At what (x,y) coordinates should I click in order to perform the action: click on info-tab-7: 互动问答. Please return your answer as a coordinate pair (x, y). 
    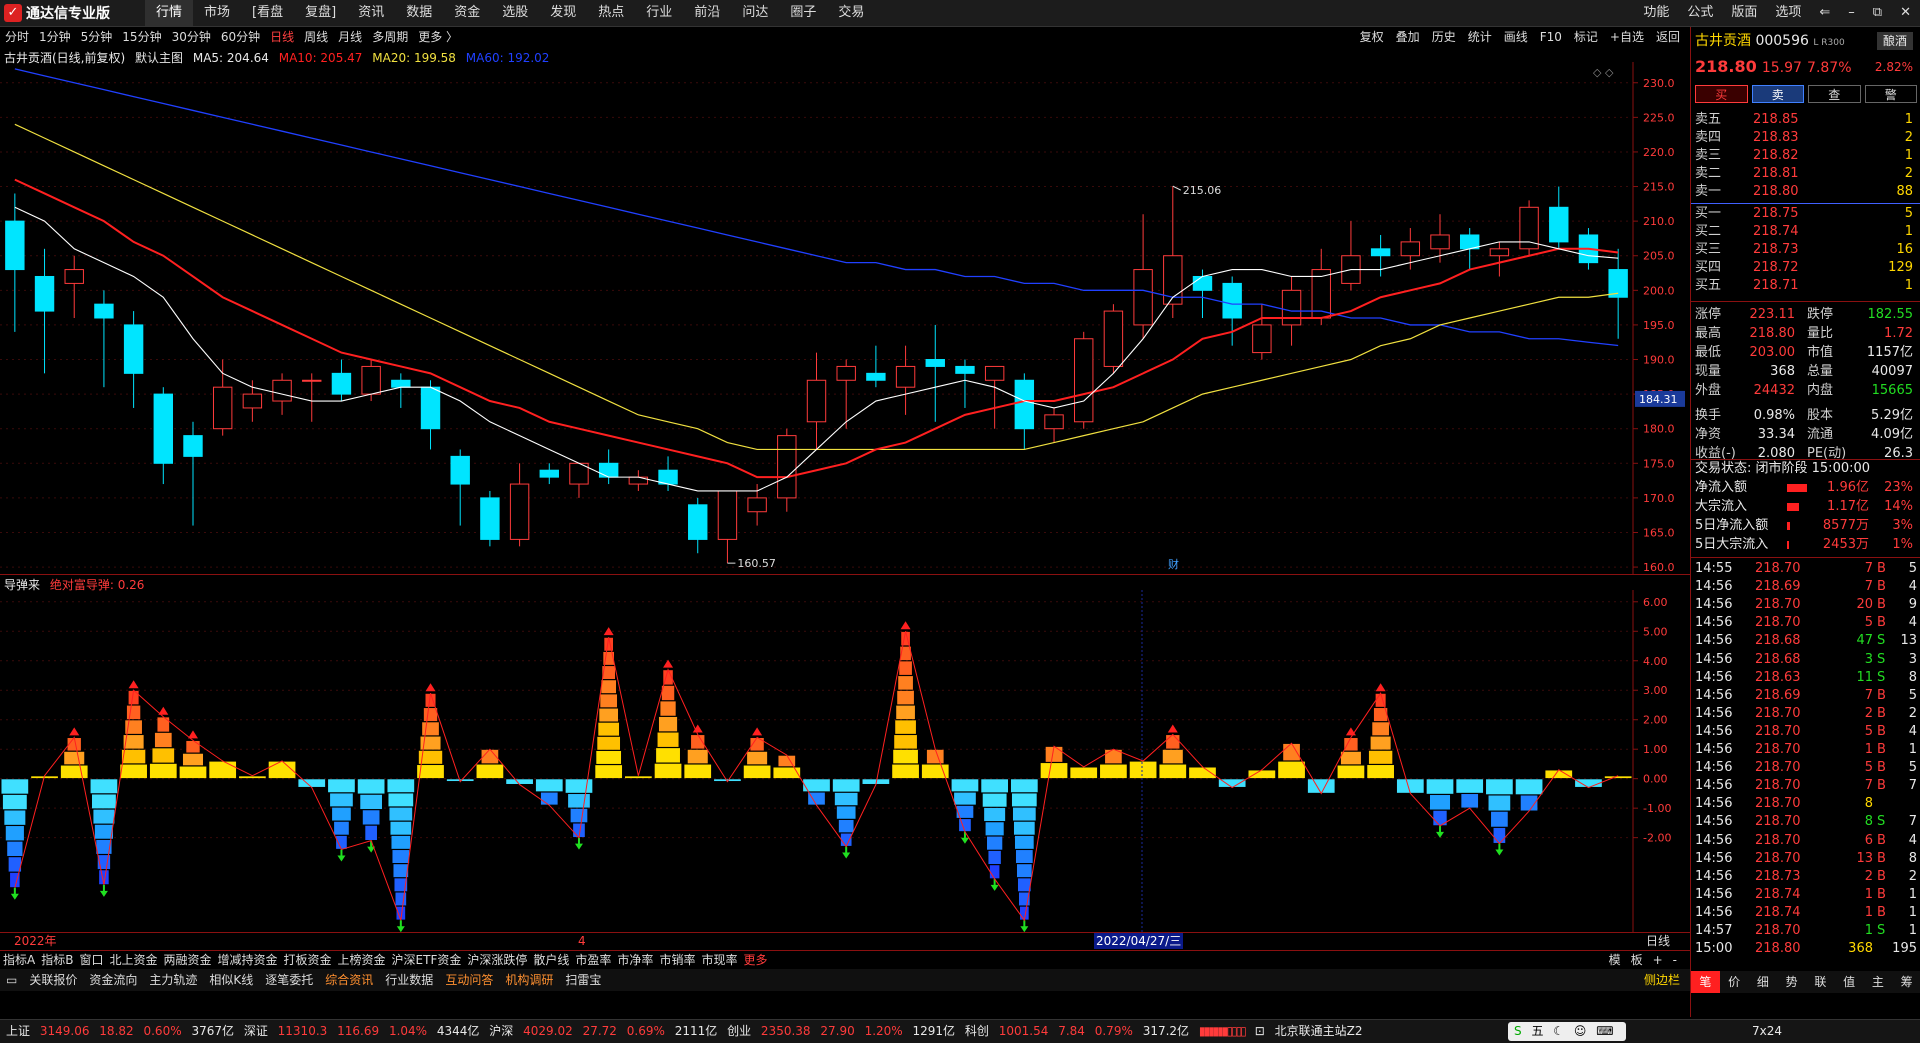
    Looking at the image, I should click on (469, 980).